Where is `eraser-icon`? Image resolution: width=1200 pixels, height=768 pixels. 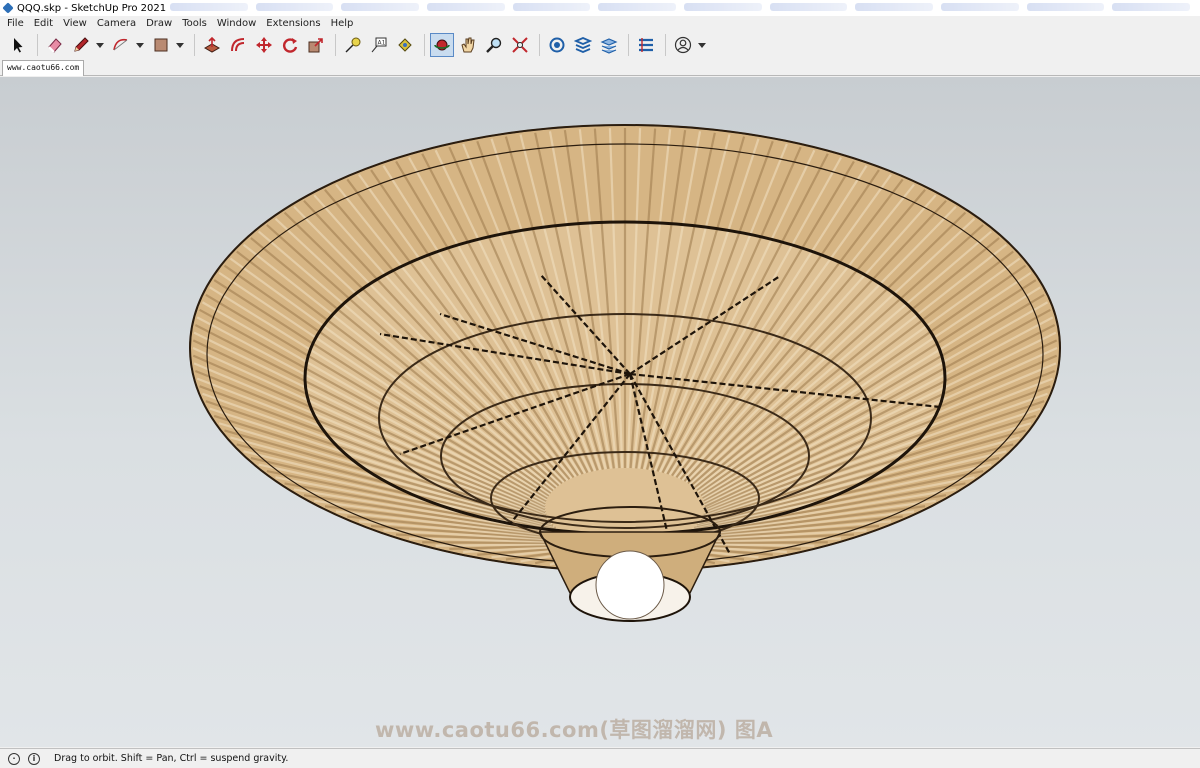 eraser-icon is located at coordinates (55, 45).